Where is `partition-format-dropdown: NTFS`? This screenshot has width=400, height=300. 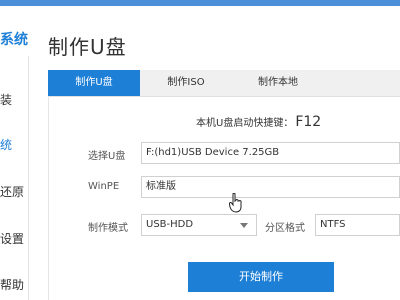
partition-format-dropdown: NTFS is located at coordinates (357, 225).